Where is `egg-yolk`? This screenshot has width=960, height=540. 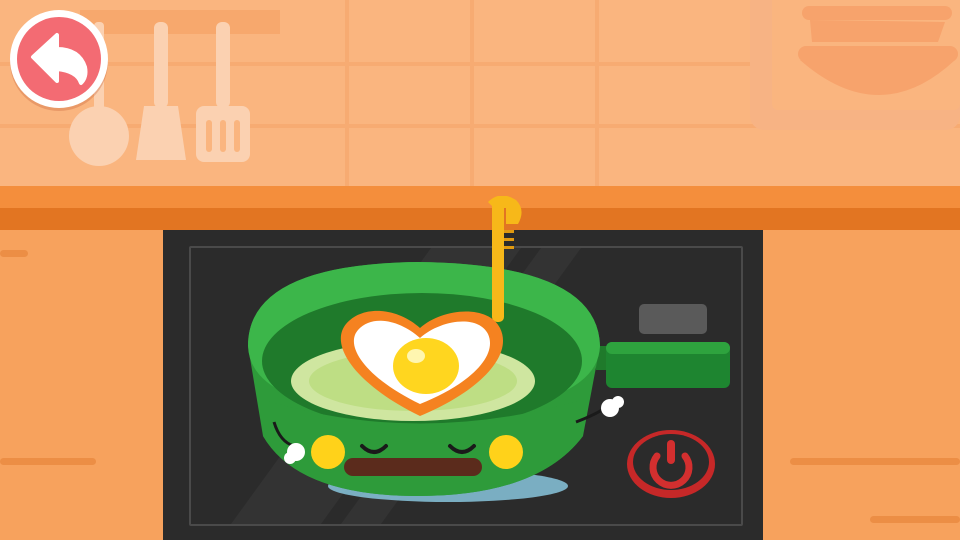
egg-yolk is located at coordinates (426, 366).